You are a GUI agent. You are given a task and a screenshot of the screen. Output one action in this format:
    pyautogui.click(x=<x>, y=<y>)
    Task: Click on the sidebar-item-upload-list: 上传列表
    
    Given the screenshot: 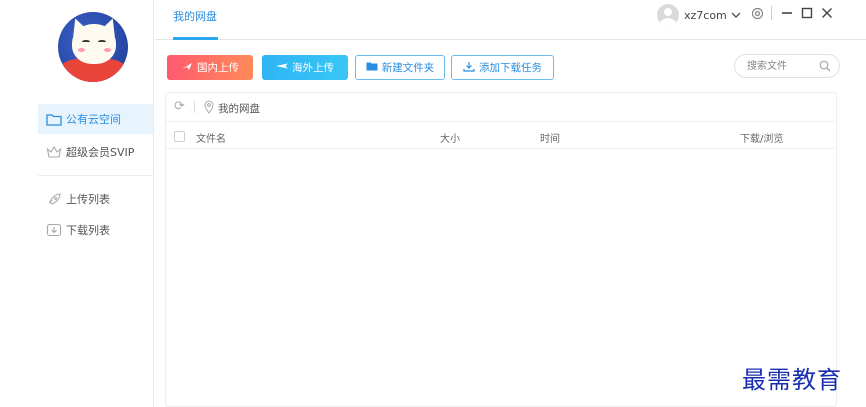 What is the action you would take?
    pyautogui.click(x=95, y=199)
    